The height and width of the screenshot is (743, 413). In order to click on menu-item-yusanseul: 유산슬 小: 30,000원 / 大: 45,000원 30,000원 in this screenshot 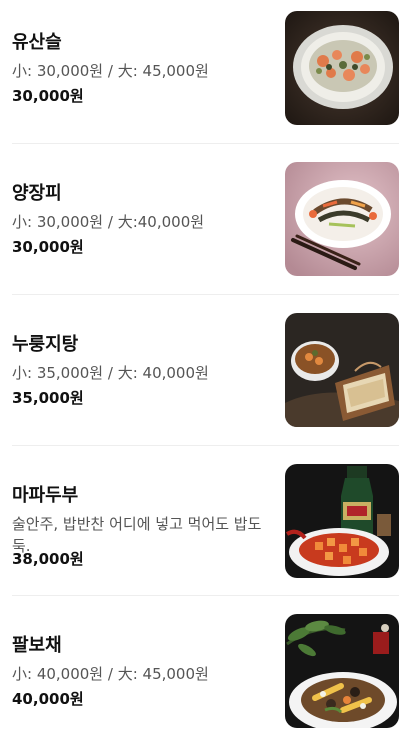, I will do `click(205, 69)`.